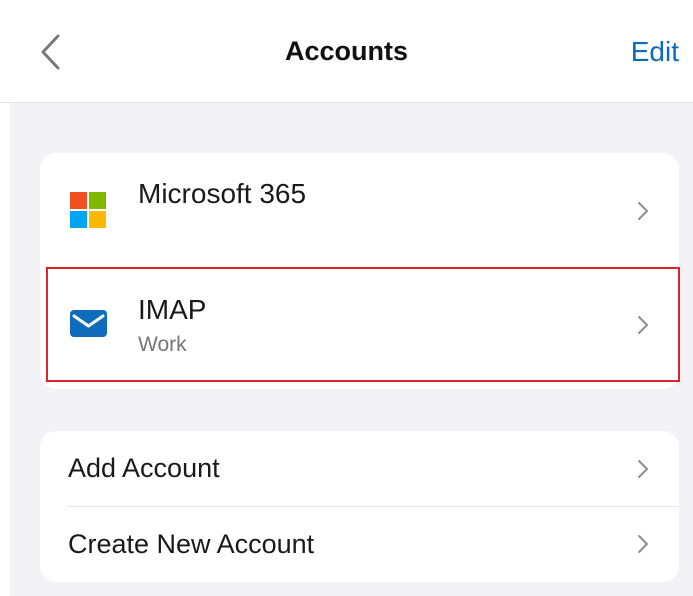 The image size is (693, 596). Describe the element at coordinates (144, 468) in the screenshot. I see `add-account-label: Add Account` at that location.